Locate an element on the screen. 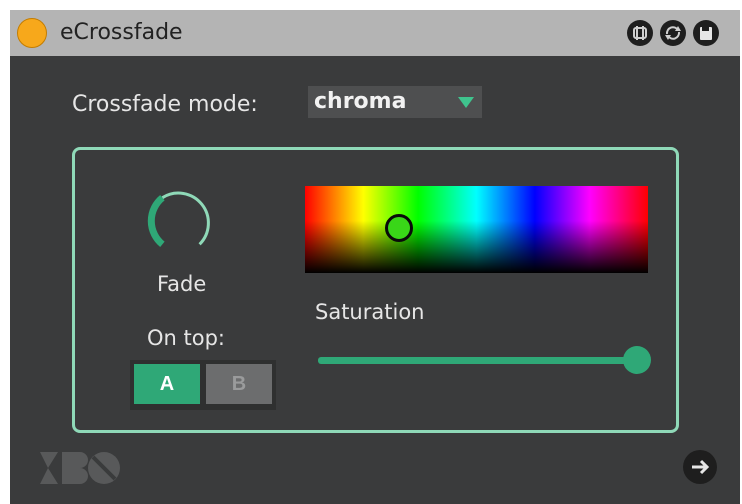  reload-icon is located at coordinates (673, 33).